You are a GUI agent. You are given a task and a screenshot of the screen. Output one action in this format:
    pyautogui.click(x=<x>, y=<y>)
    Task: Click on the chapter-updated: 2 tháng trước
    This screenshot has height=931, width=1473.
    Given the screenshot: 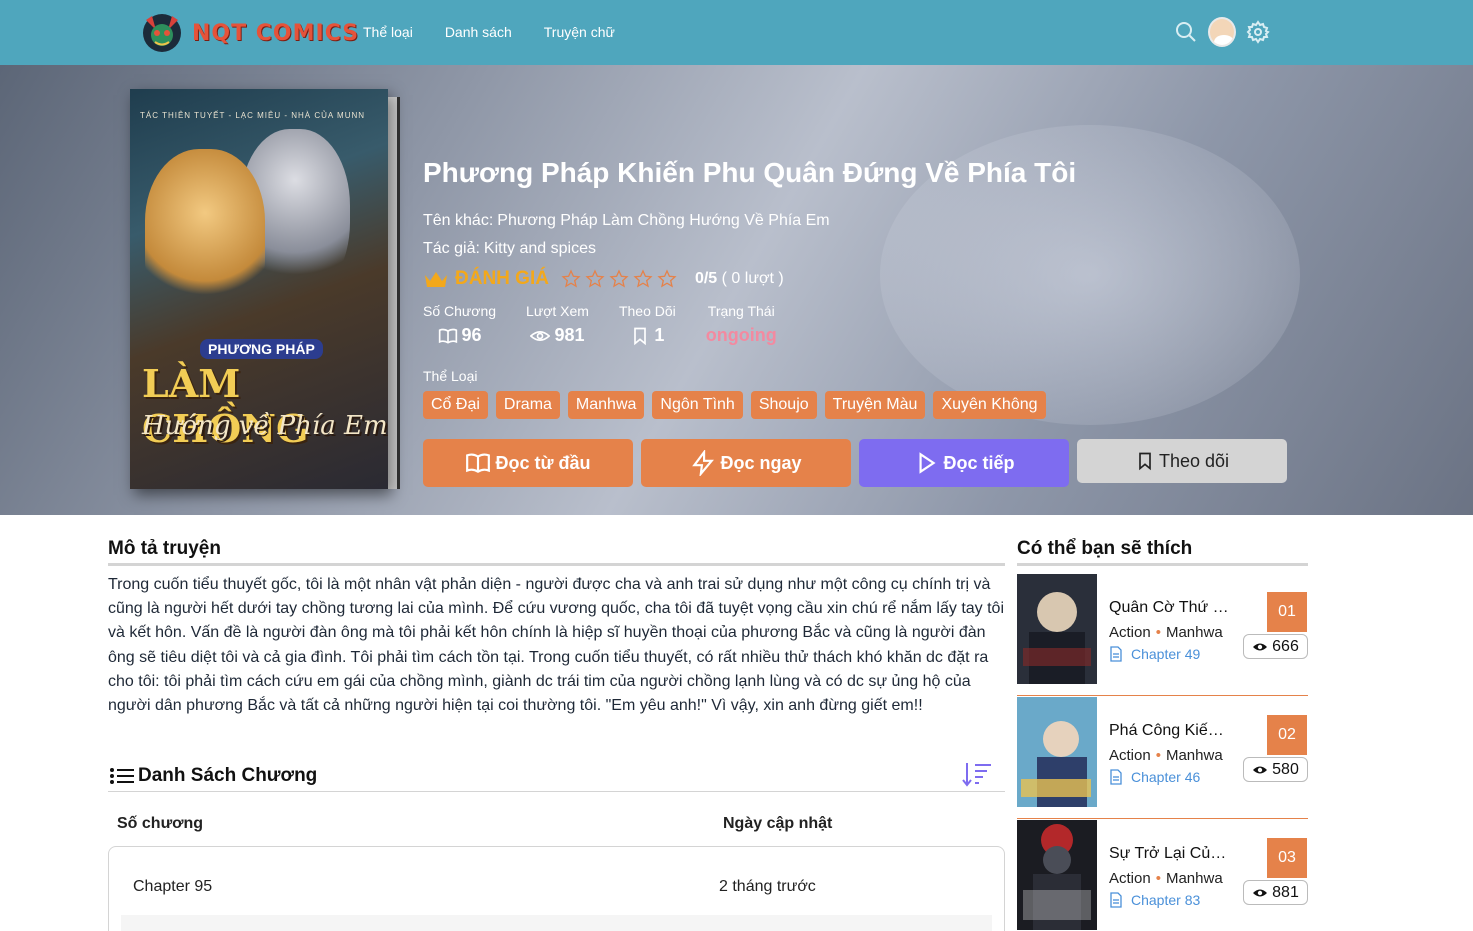 What is the action you would take?
    pyautogui.click(x=767, y=886)
    